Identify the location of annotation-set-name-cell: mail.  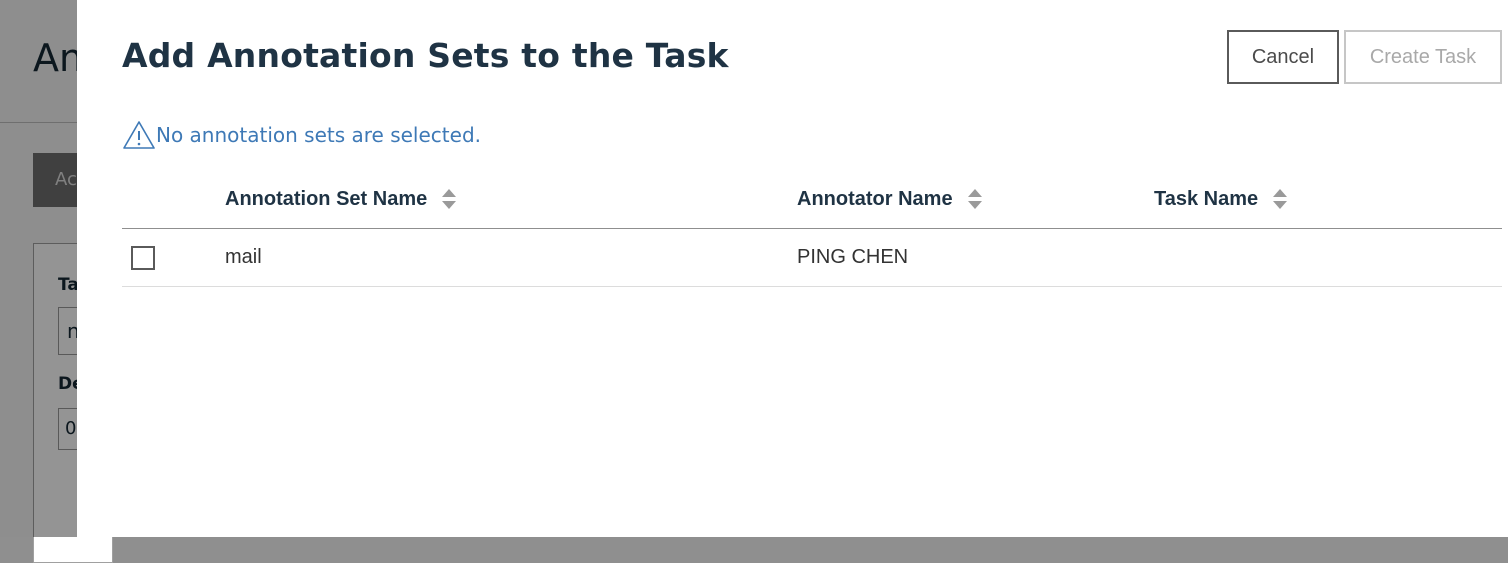
(511, 257).